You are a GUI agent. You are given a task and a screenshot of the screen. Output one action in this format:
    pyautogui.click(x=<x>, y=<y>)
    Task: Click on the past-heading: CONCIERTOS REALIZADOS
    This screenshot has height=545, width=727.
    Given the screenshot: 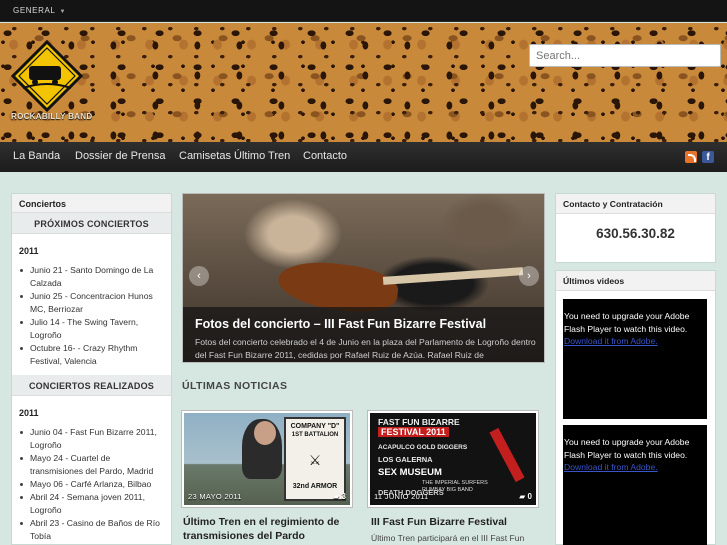 What is the action you would take?
    pyautogui.click(x=91, y=385)
    